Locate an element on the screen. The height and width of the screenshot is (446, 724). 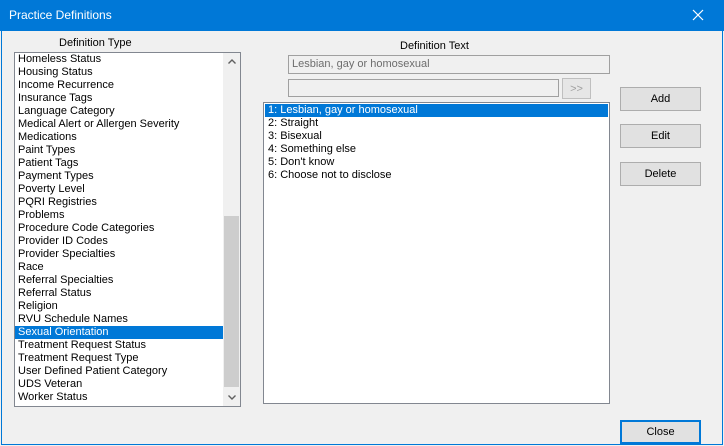
chevron-down-icon is located at coordinates (231, 397).